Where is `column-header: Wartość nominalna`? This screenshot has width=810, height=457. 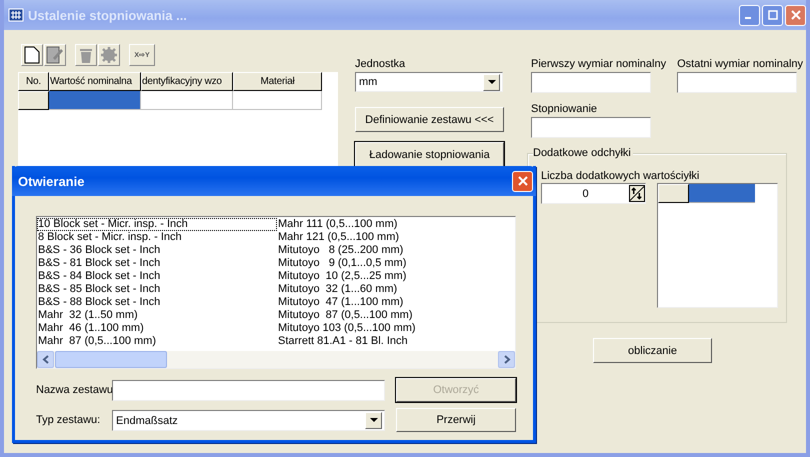 column-header: Wartość nominalna is located at coordinates (95, 81).